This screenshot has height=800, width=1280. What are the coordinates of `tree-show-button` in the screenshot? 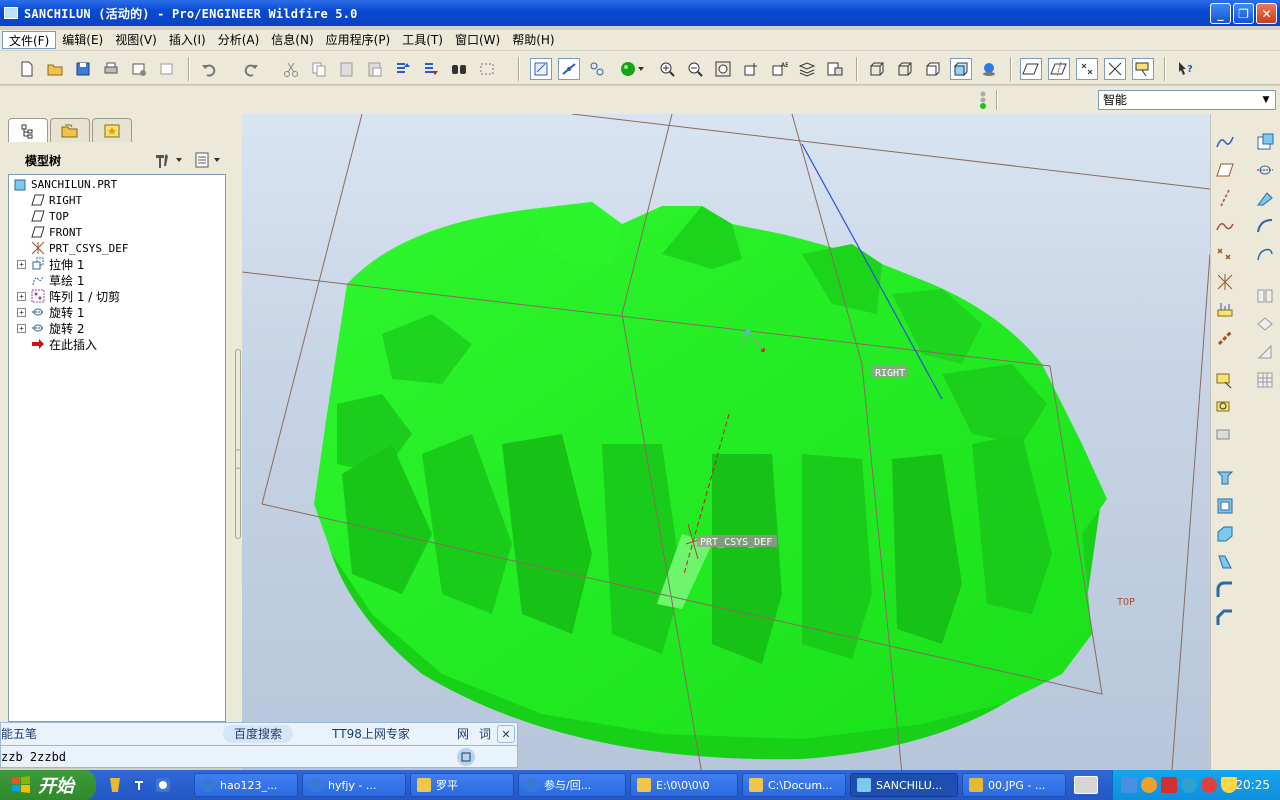 It's located at (210, 160).